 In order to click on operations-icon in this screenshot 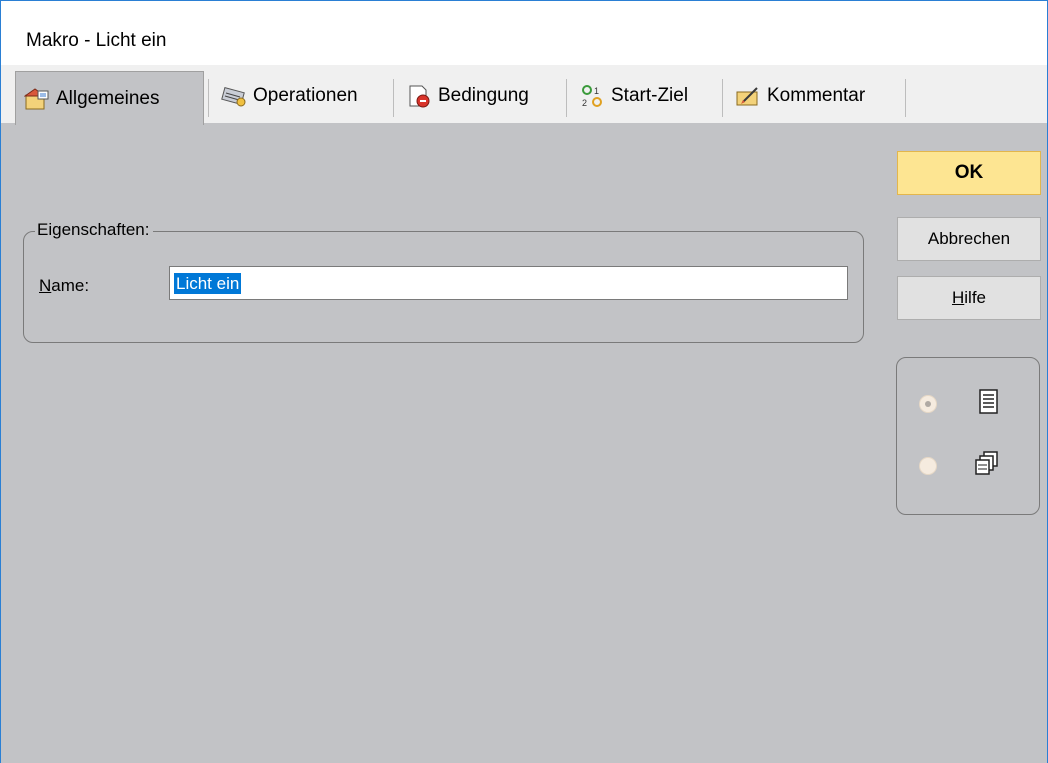, I will do `click(234, 96)`.